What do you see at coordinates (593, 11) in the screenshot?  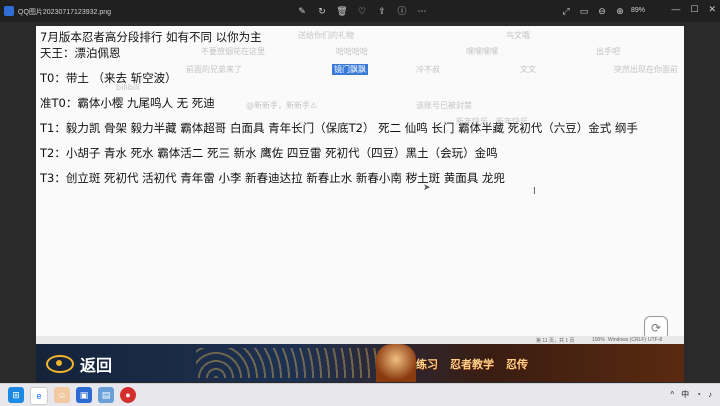 I see `viewer-right-tools: ⤢ ▭ ⊖ ⊕` at bounding box center [593, 11].